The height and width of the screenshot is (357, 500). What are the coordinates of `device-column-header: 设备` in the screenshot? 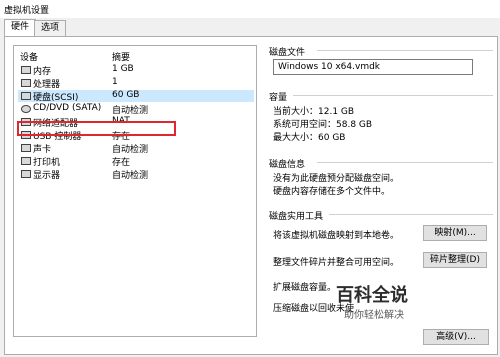 It's located at (29, 56).